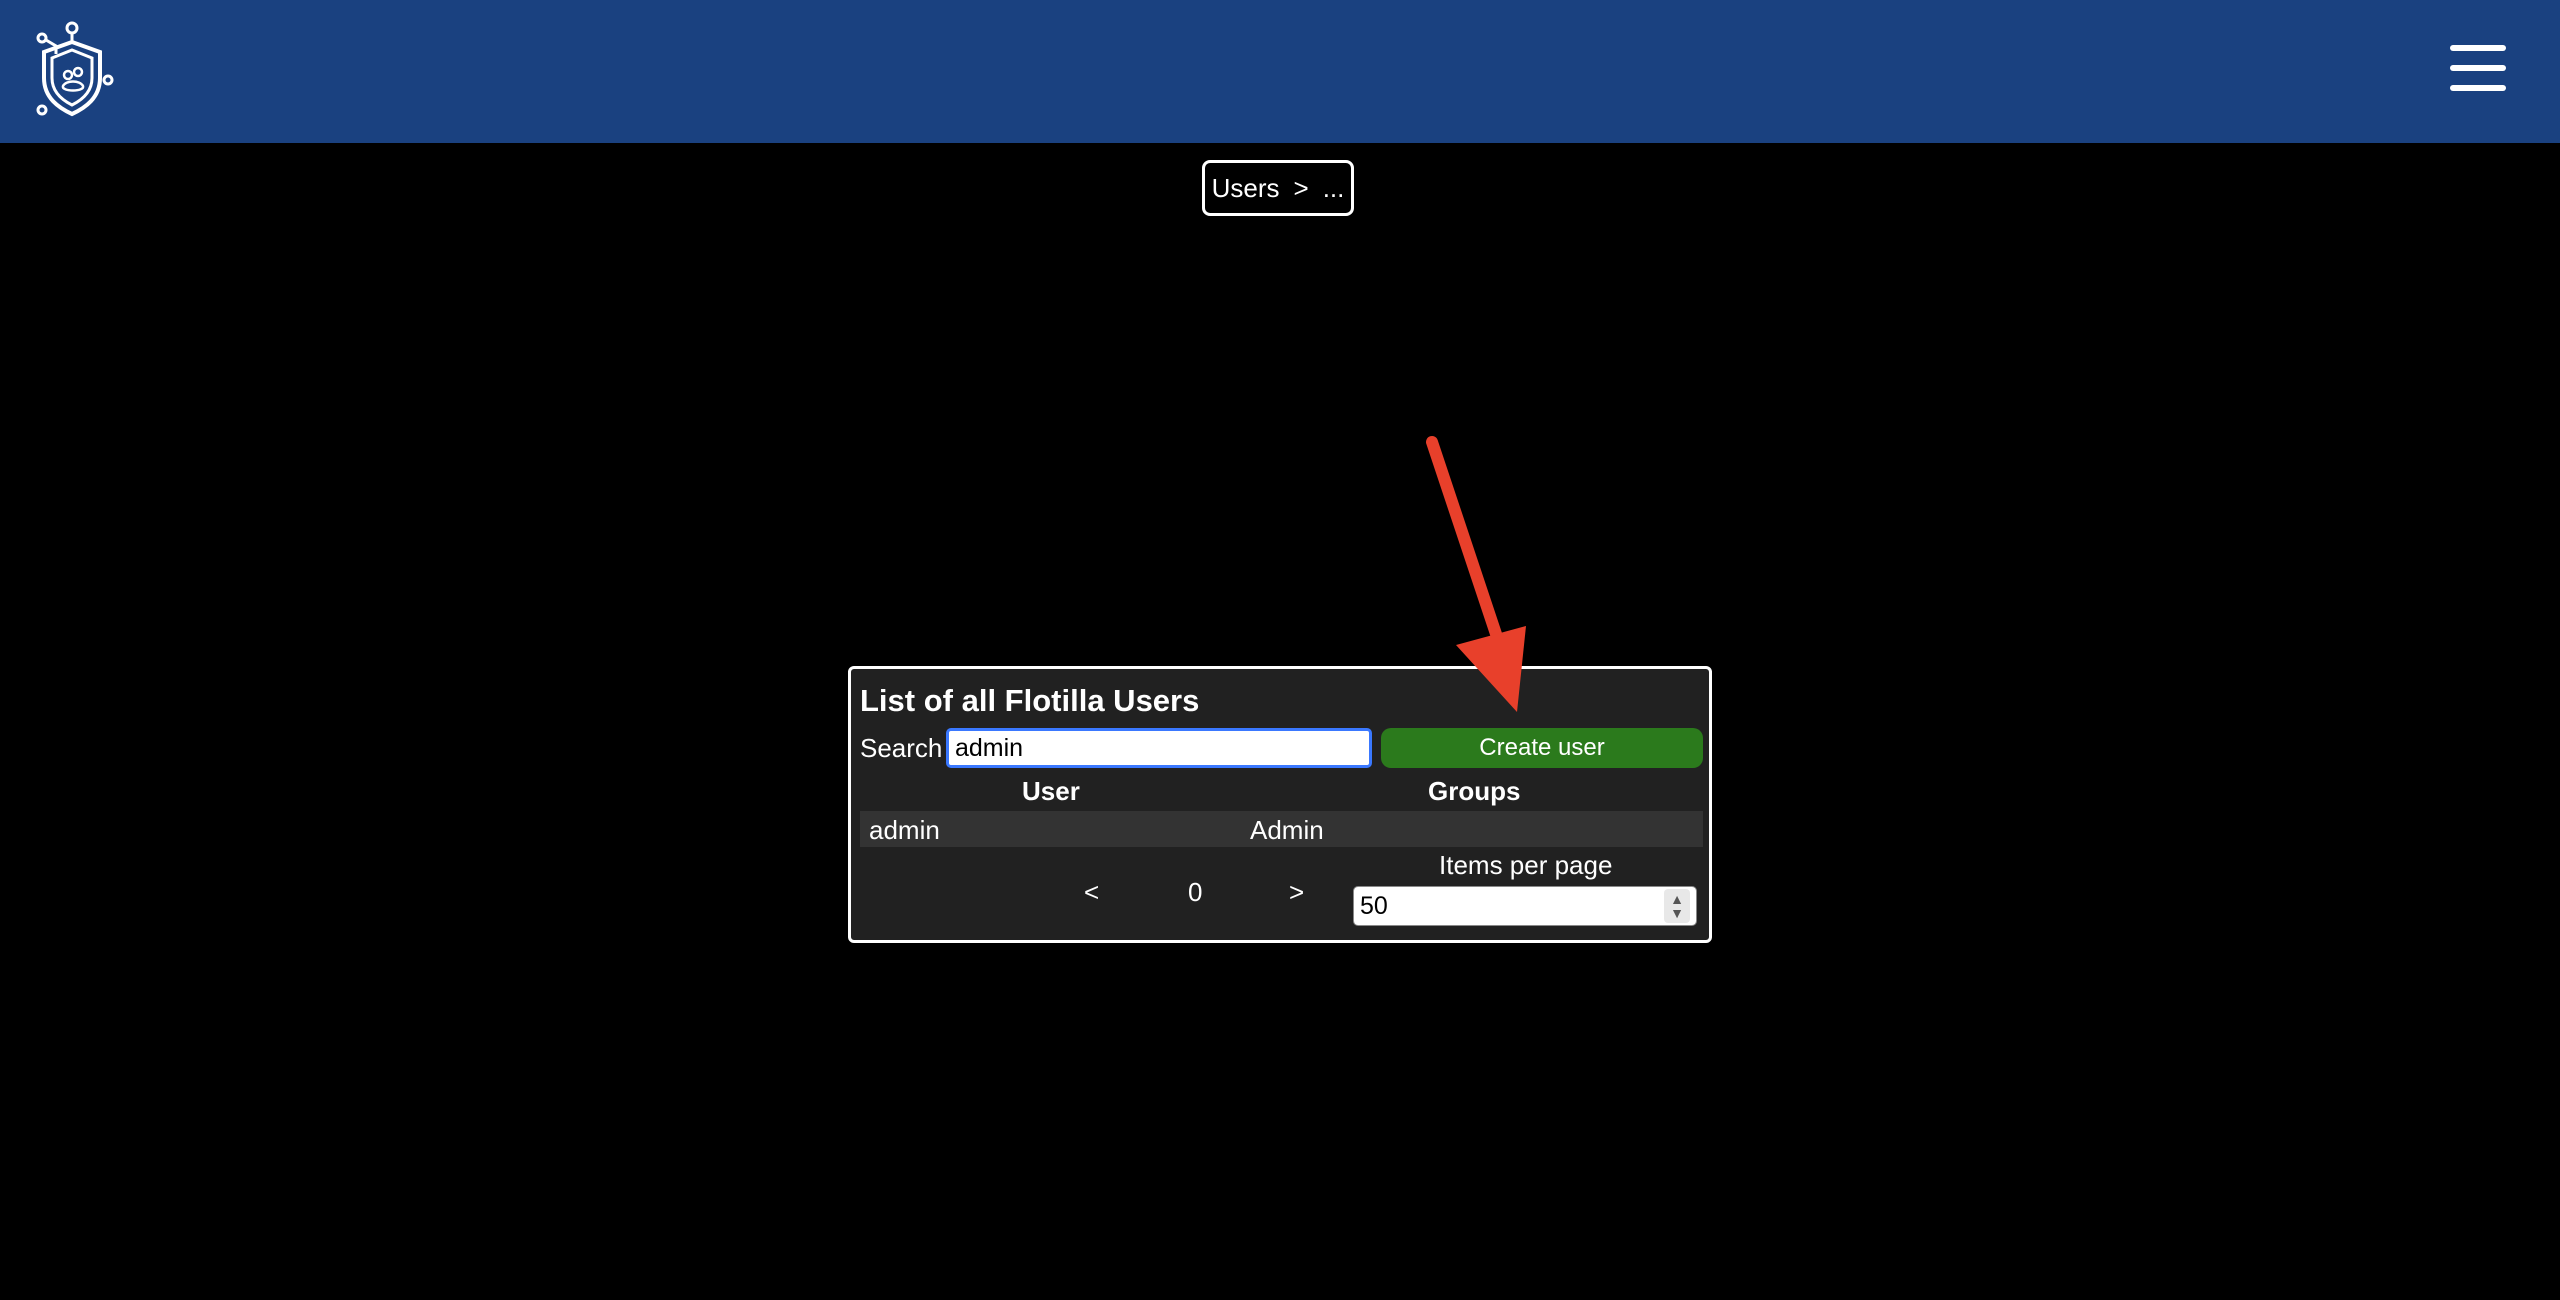  I want to click on pager-next-button: >, so click(1296, 892).